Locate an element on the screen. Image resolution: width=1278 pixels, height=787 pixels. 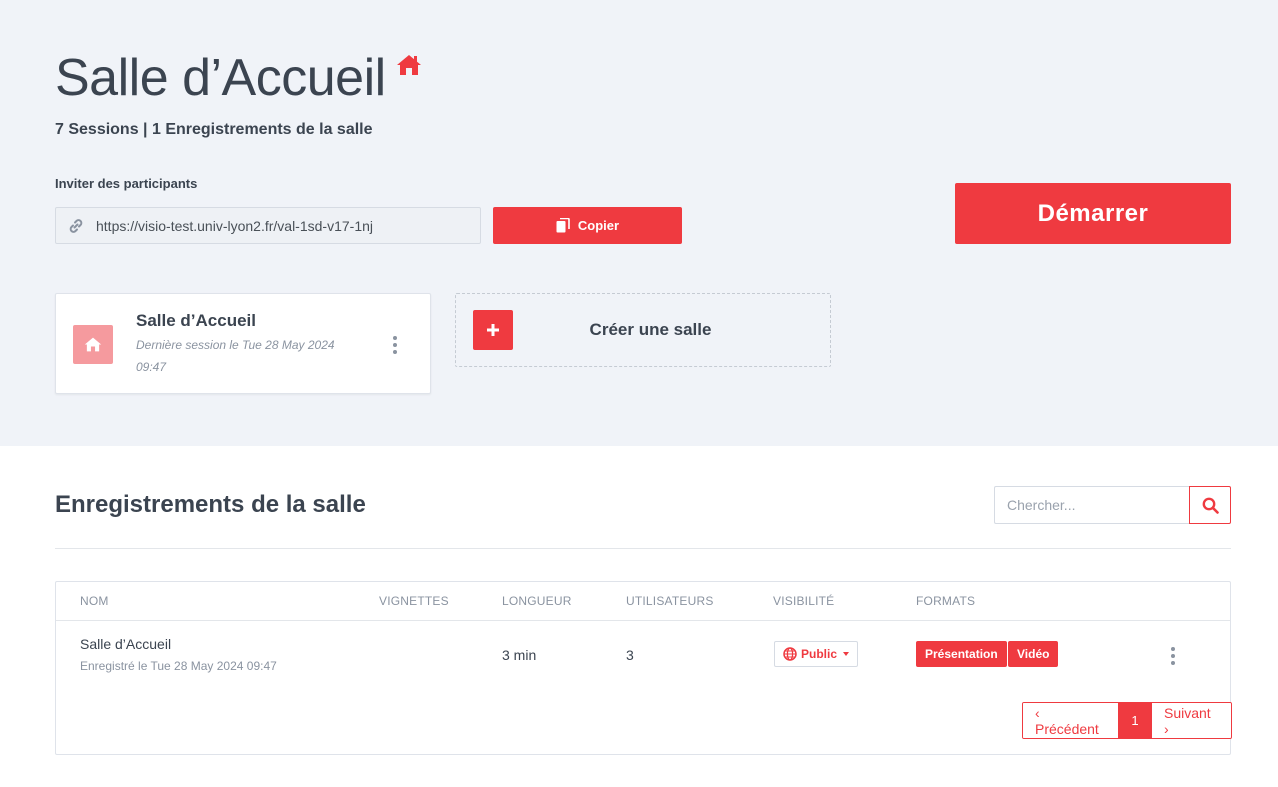
search-button is located at coordinates (1210, 505).